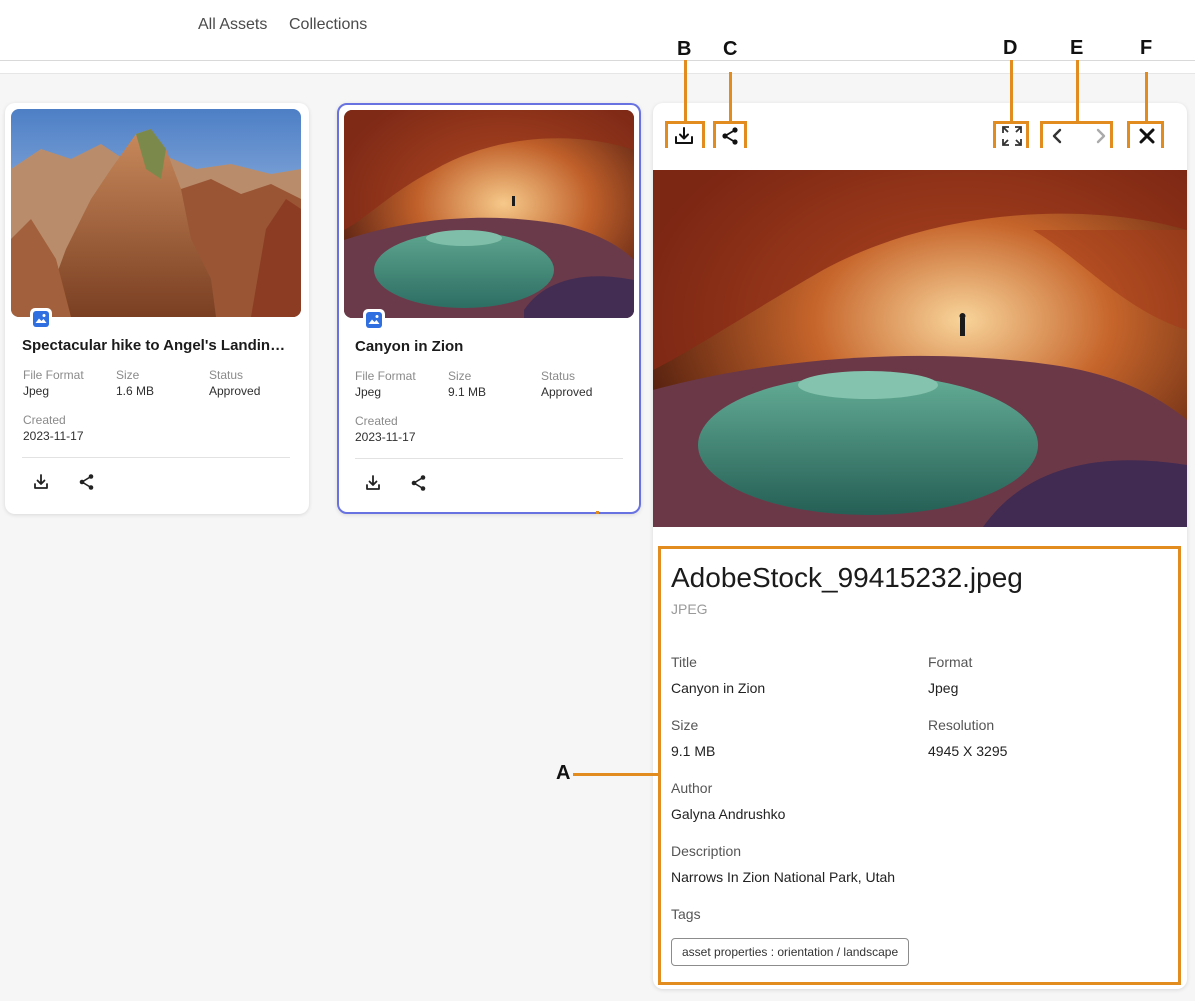 This screenshot has height=1001, width=1195. Describe the element at coordinates (563, 773) in the screenshot. I see `callout-label-a: A` at that location.